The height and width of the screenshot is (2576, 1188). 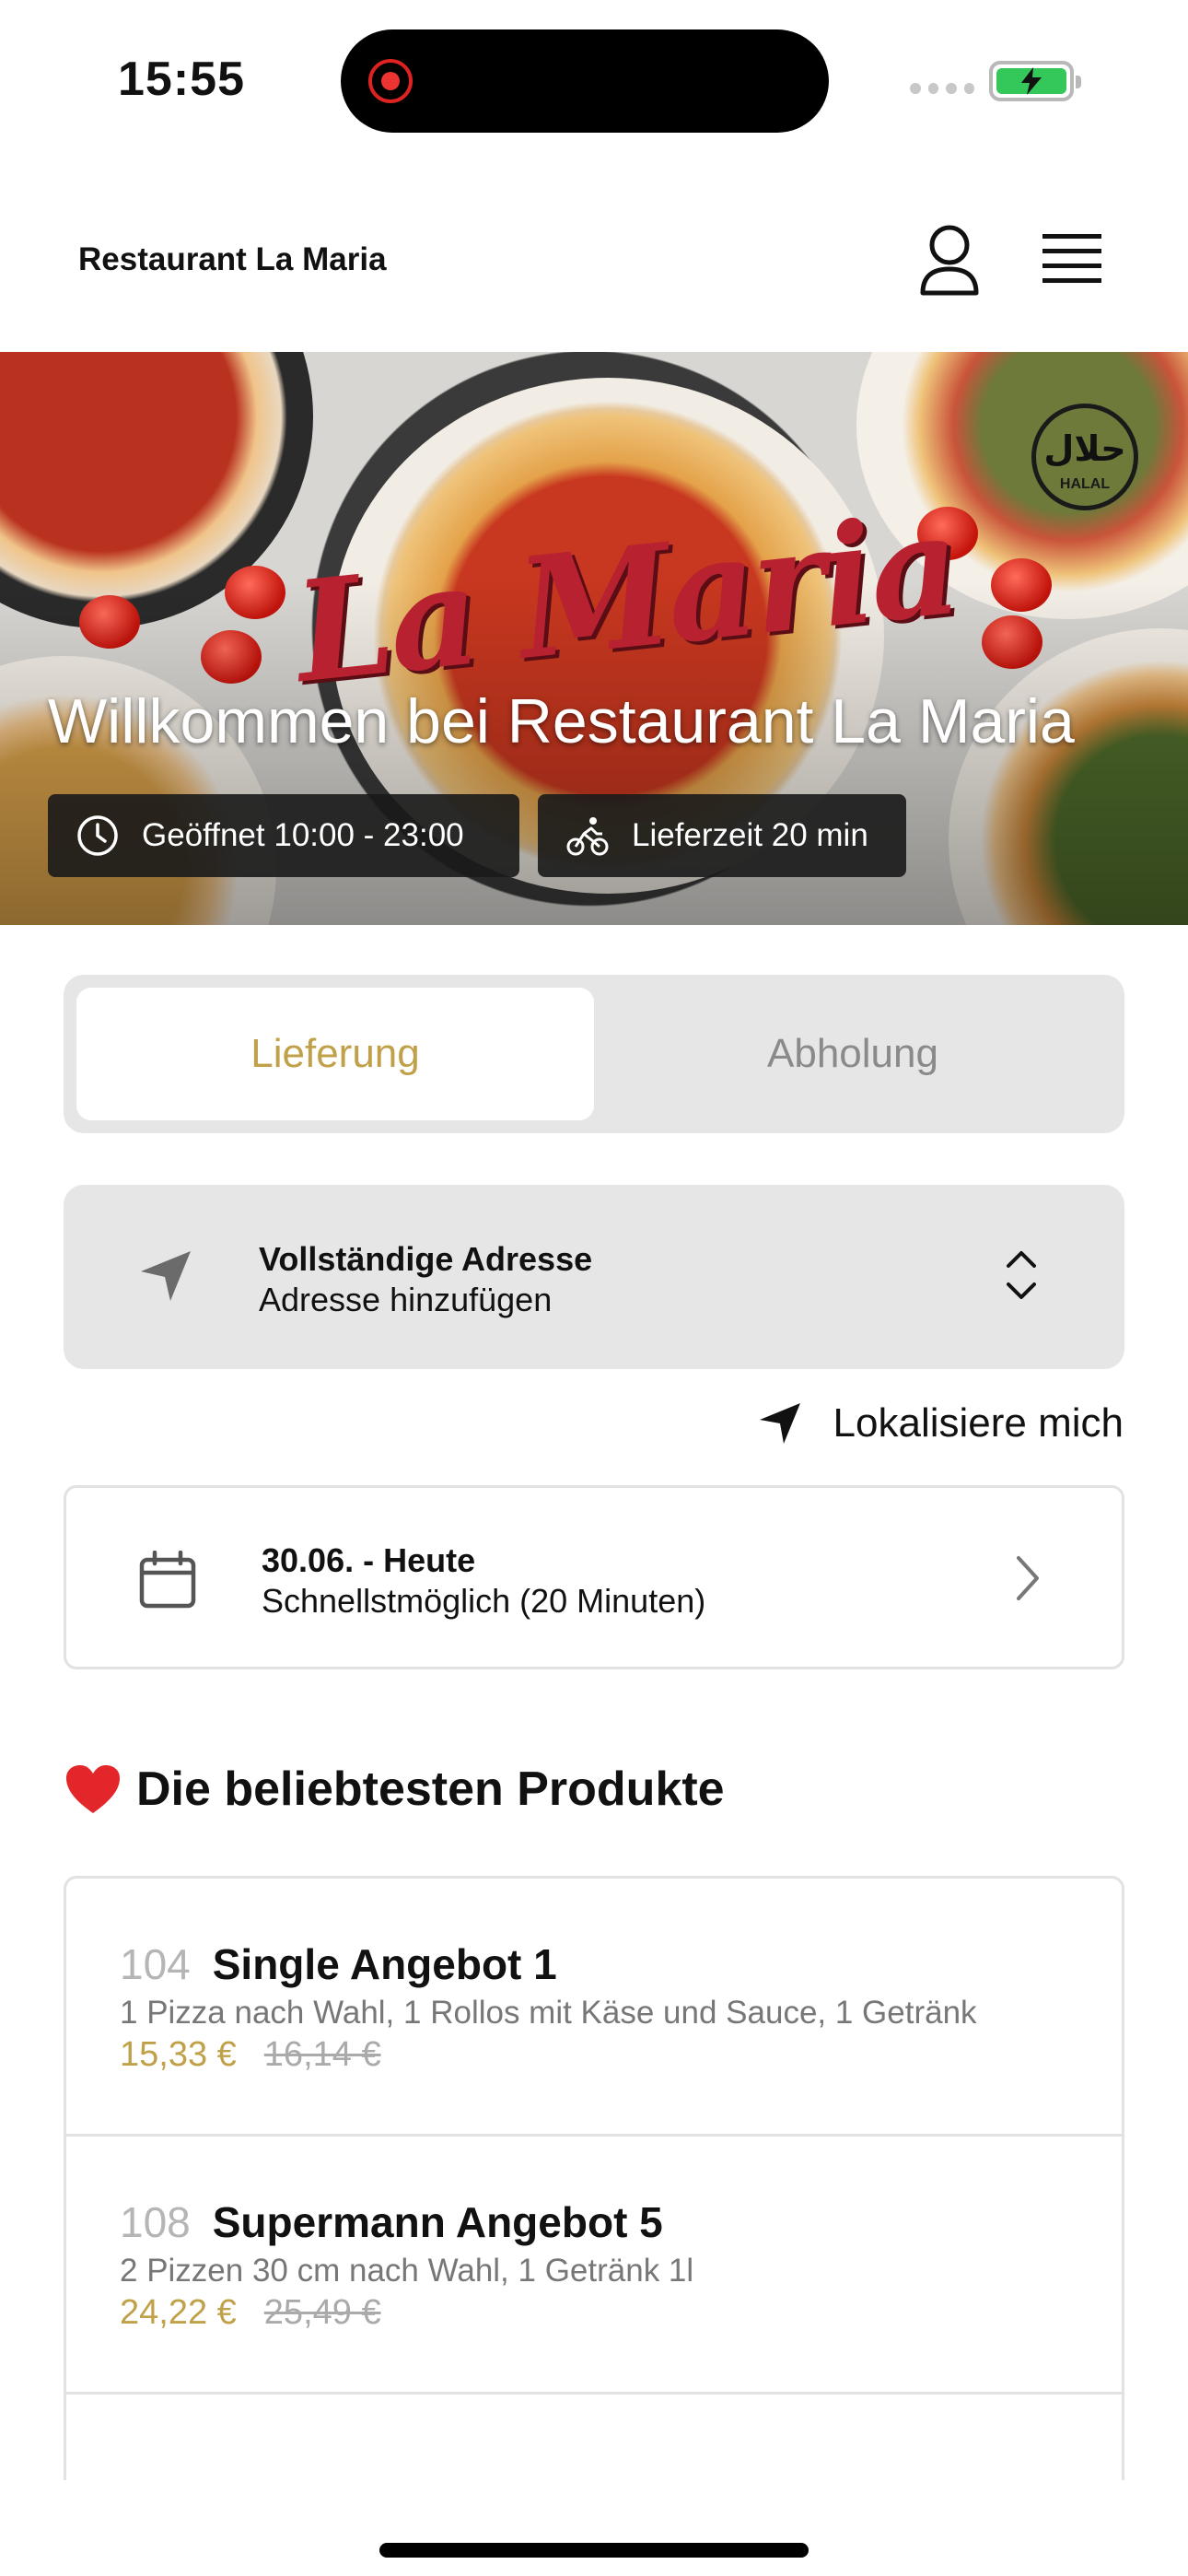 What do you see at coordinates (369, 1560) in the screenshot?
I see `delivery-date: 30.06. - Heute` at bounding box center [369, 1560].